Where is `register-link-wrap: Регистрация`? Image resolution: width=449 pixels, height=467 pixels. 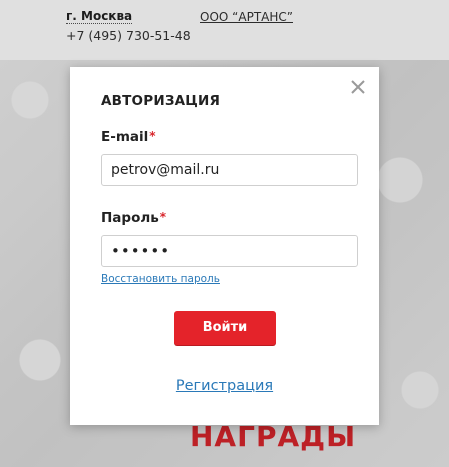
register-link-wrap: Регистрация is located at coordinates (224, 386).